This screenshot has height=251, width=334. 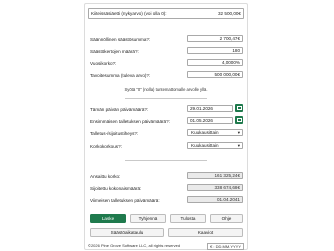 I want to click on interest-result-label: Ansaittu korko:, so click(x=105, y=176).